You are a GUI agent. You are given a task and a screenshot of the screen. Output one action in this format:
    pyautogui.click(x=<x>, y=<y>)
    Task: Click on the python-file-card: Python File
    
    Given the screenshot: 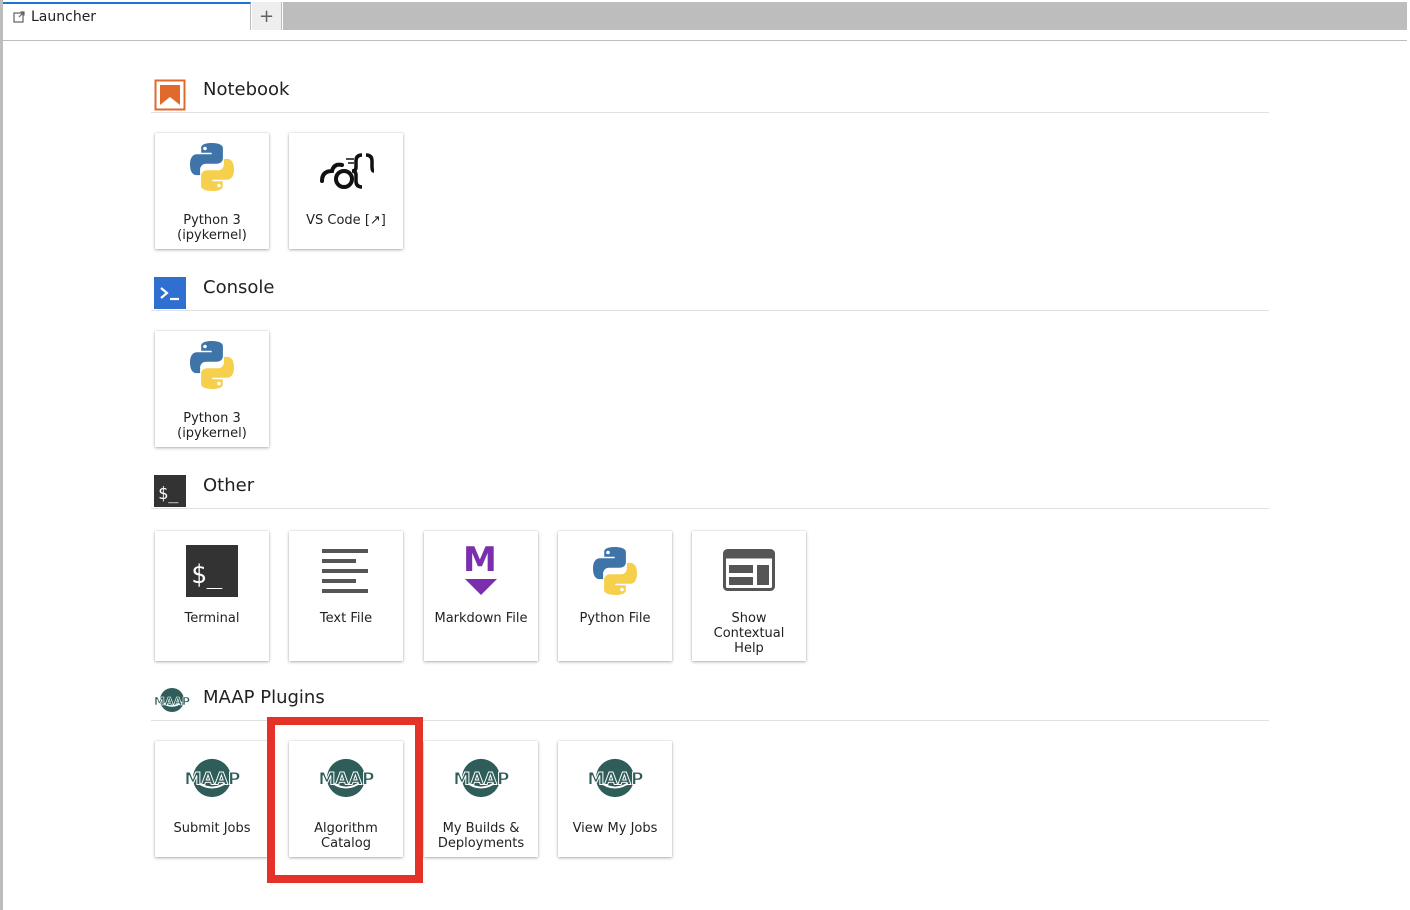 What is the action you would take?
    pyautogui.click(x=615, y=596)
    